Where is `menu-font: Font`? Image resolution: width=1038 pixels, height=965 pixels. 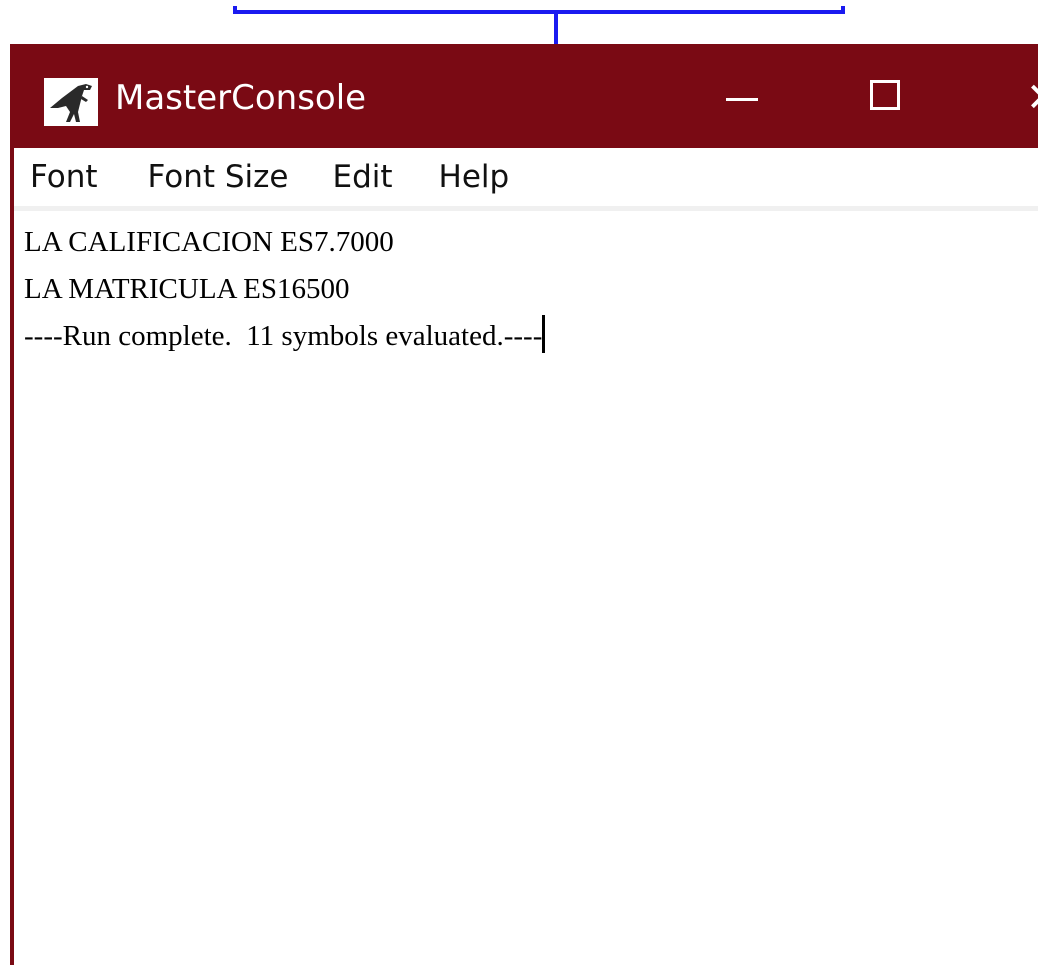 menu-font: Font is located at coordinates (64, 177).